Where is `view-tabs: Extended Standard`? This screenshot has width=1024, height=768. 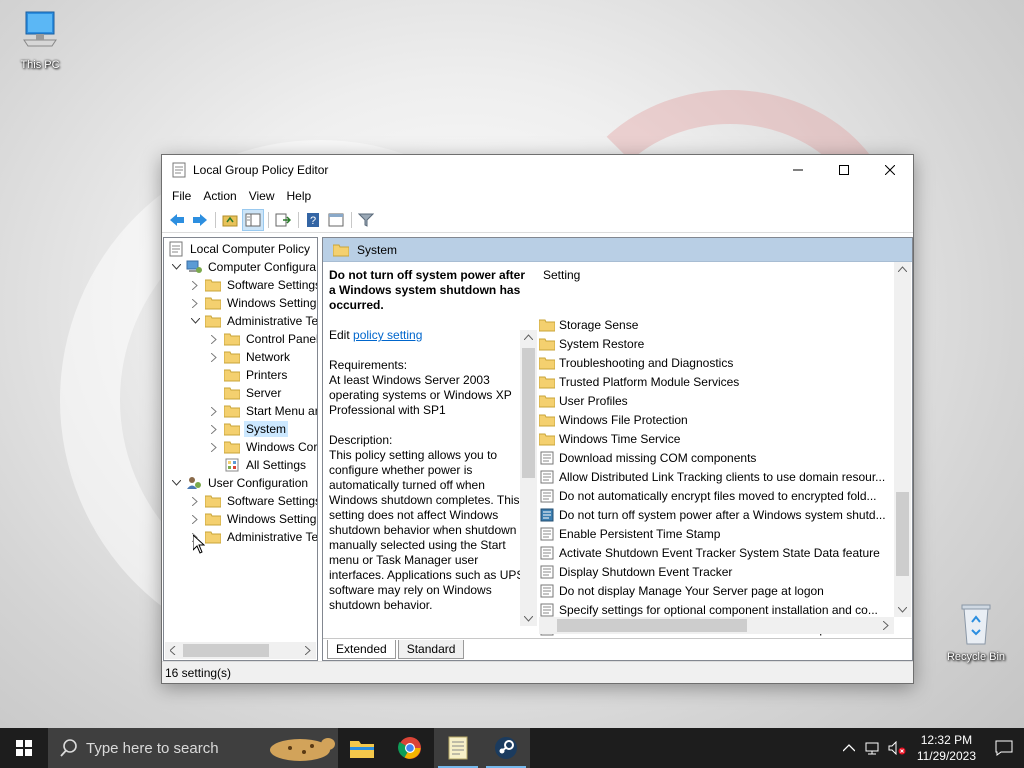 view-tabs: Extended Standard is located at coordinates (617, 649).